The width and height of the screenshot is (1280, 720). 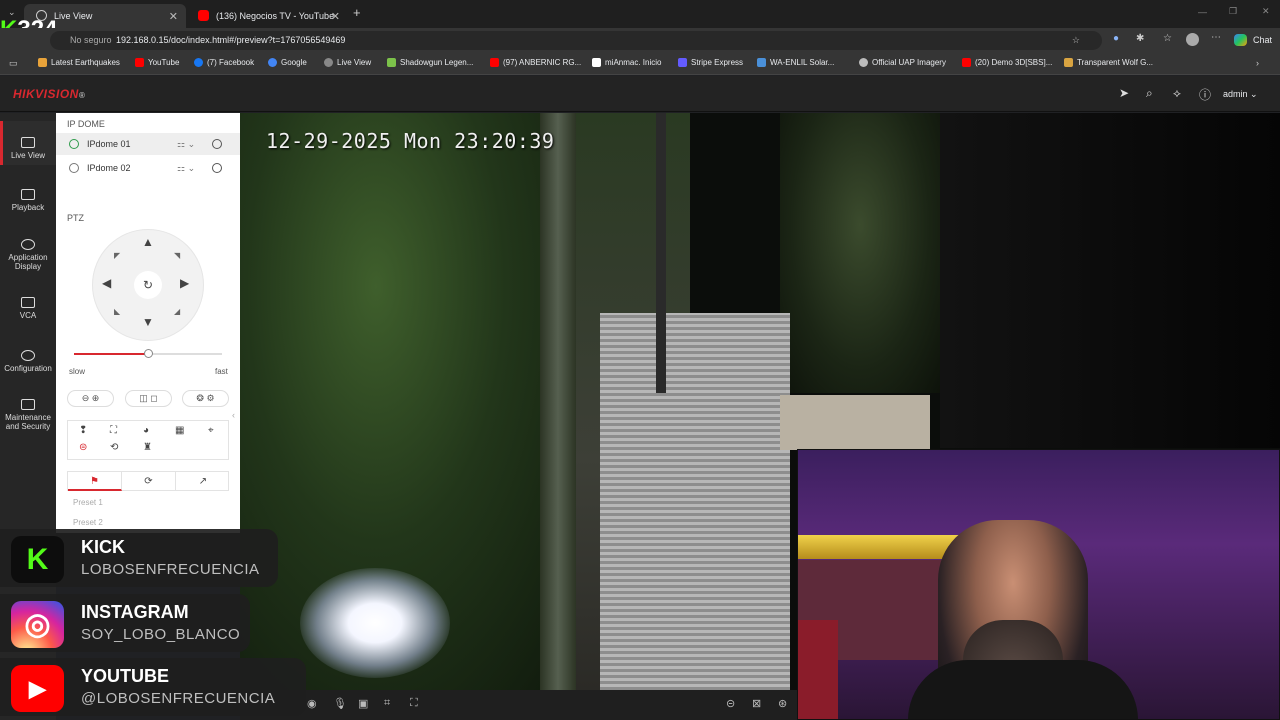 I want to click on bookmark-item: Latest Earthquakes, so click(x=79, y=62).